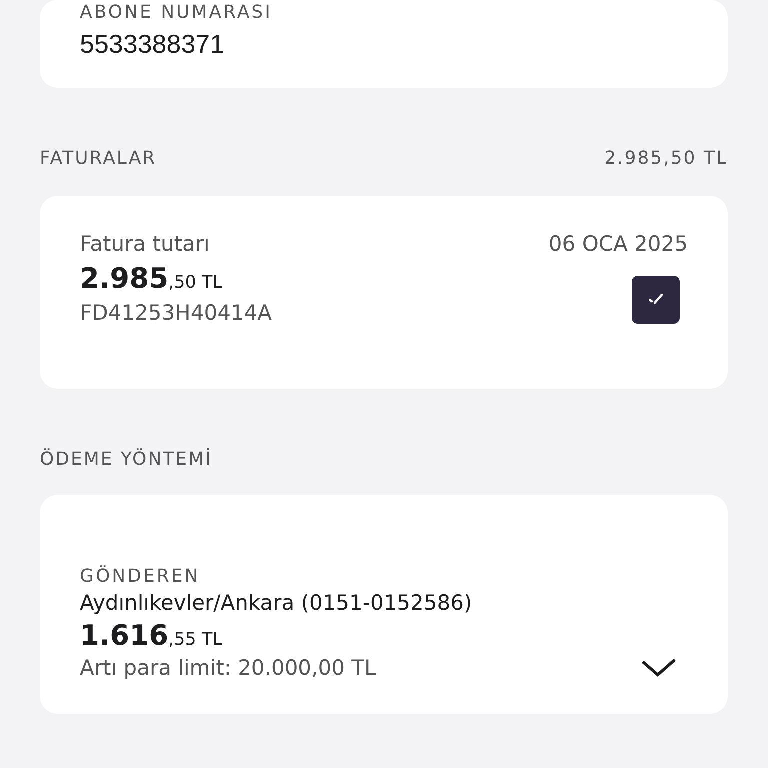 The height and width of the screenshot is (768, 768). Describe the element at coordinates (153, 44) in the screenshot. I see `subscriber-number: 5533388371` at that location.